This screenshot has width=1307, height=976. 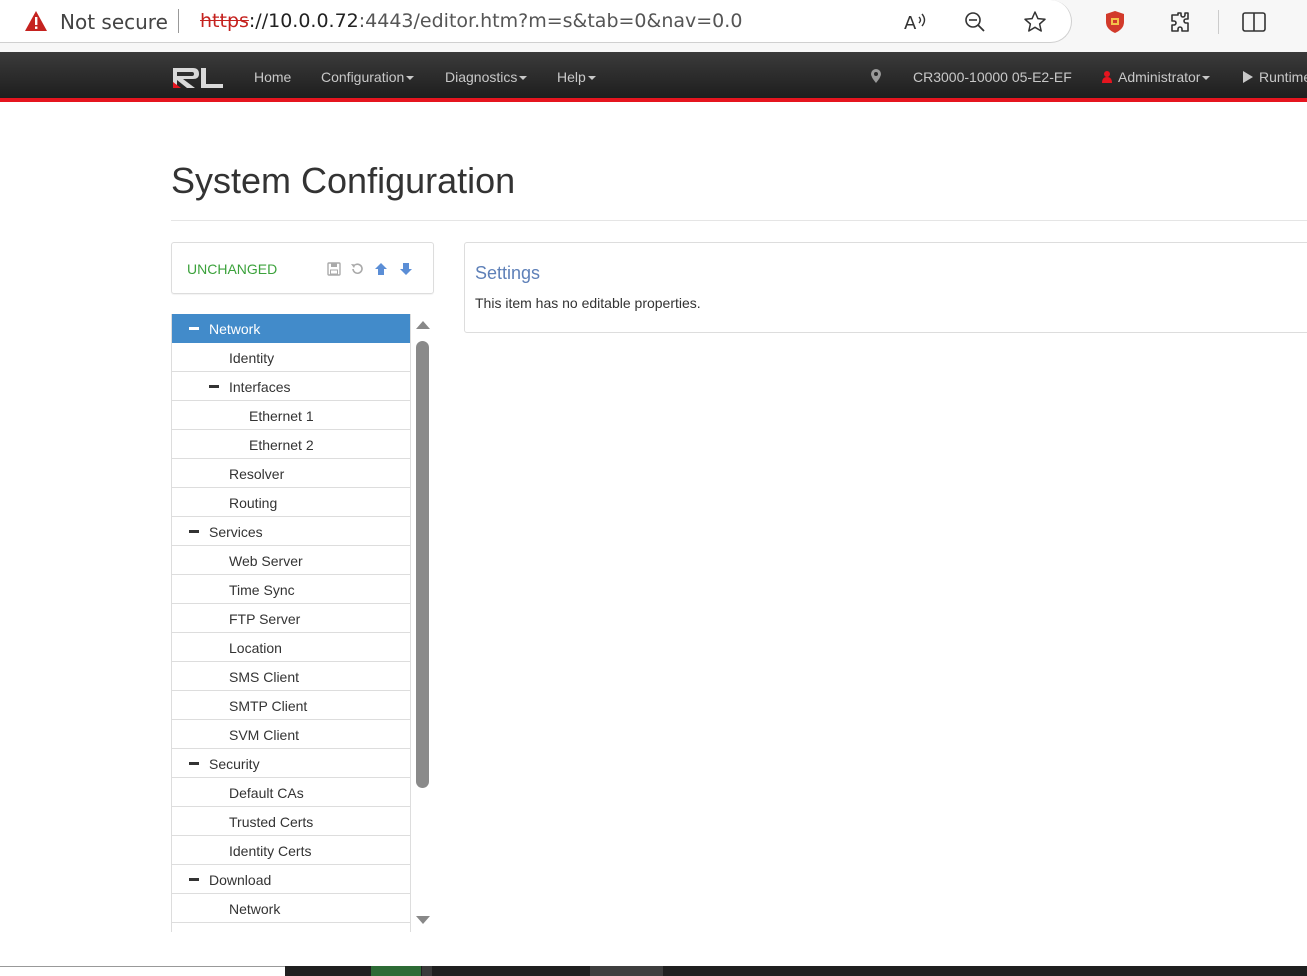 What do you see at coordinates (255, 648) in the screenshot?
I see `tree-item-label: Location` at bounding box center [255, 648].